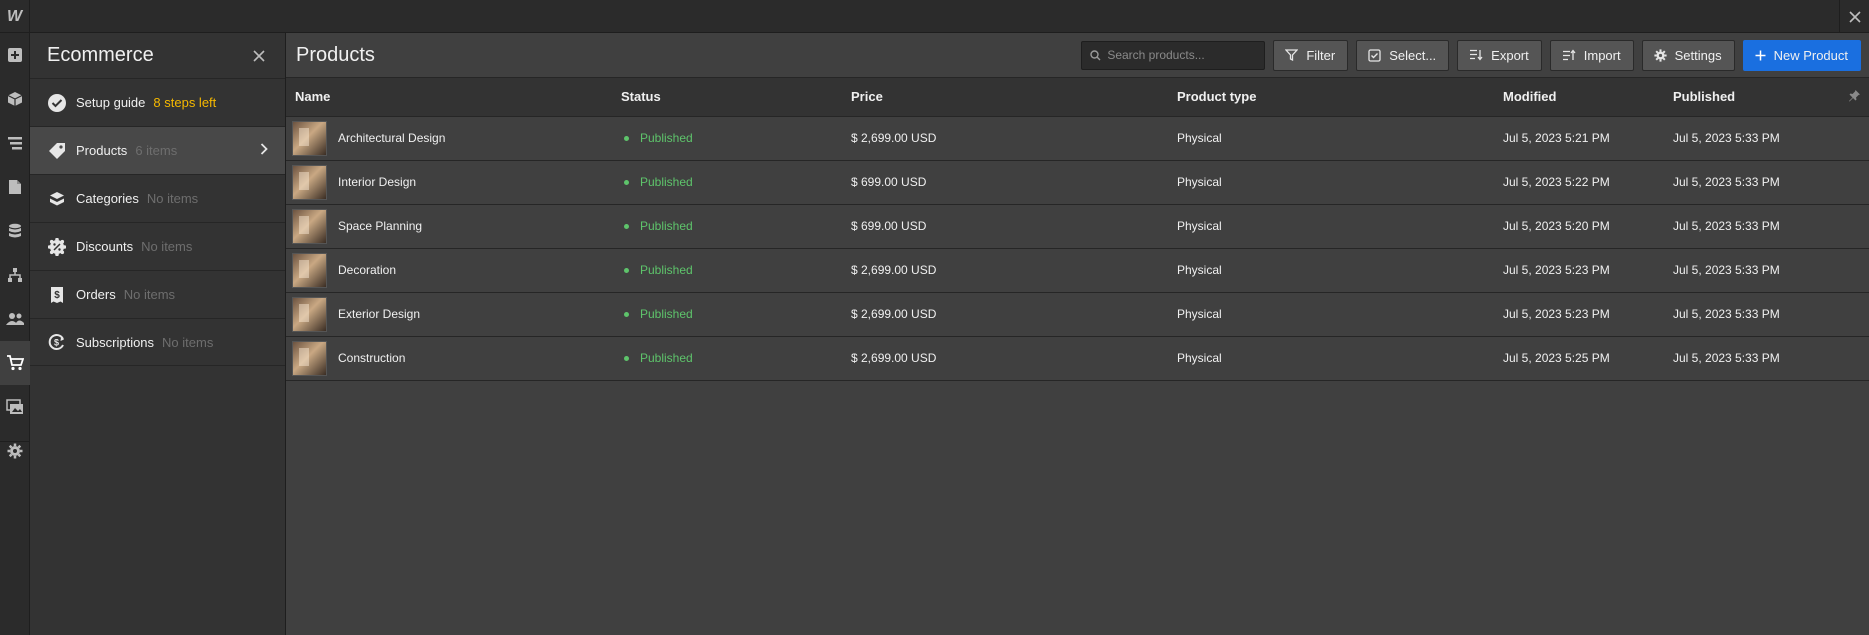 This screenshot has height=635, width=1869. I want to click on nav-label: Subscriptions, so click(115, 342).